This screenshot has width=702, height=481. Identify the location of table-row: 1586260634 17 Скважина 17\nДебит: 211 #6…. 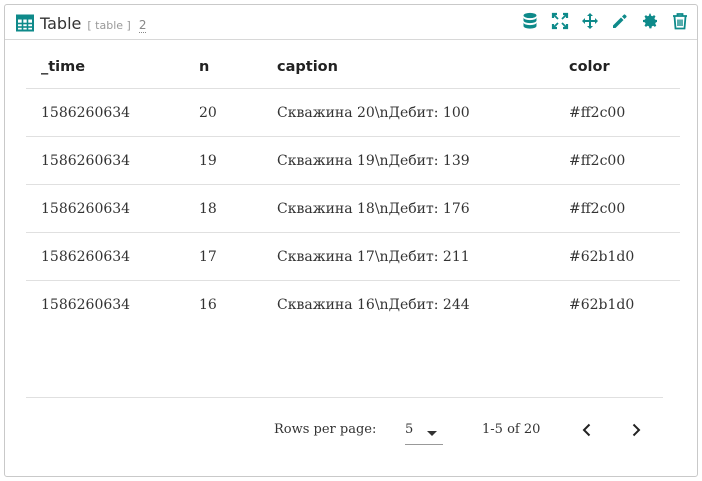
(353, 257).